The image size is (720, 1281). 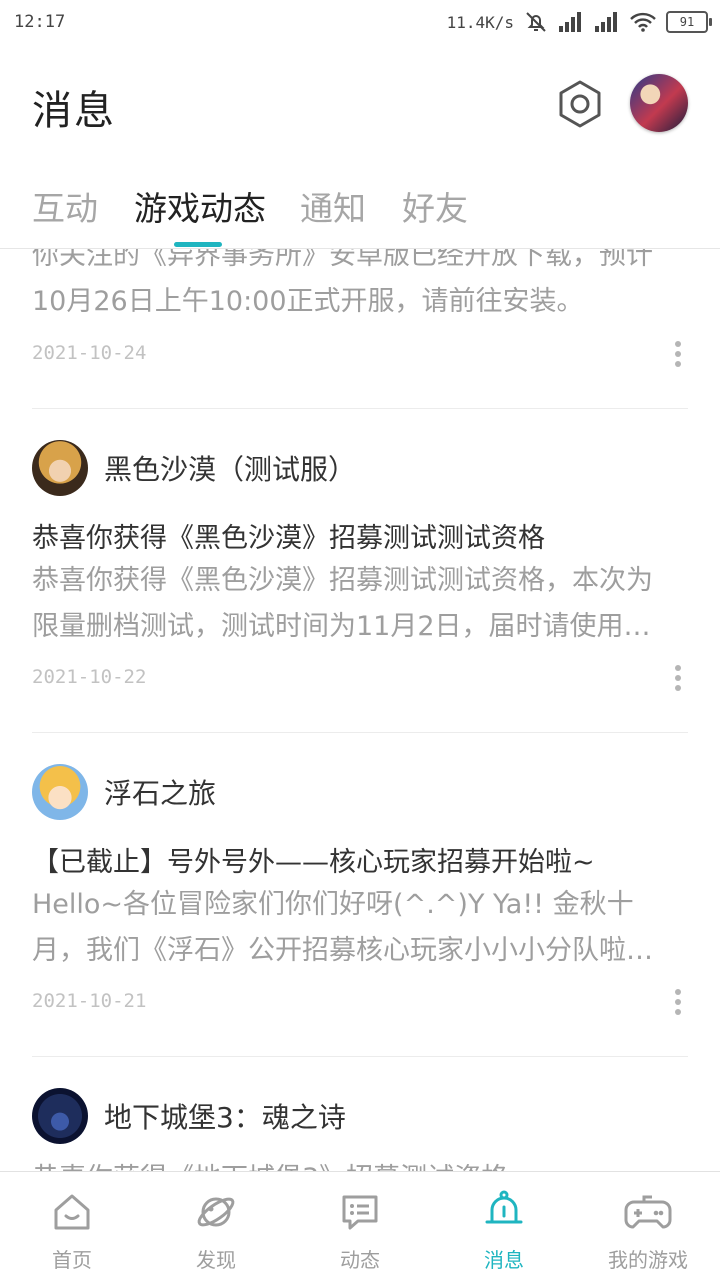 What do you see at coordinates (89, 1001) in the screenshot?
I see `message-date: 2021-10-21` at bounding box center [89, 1001].